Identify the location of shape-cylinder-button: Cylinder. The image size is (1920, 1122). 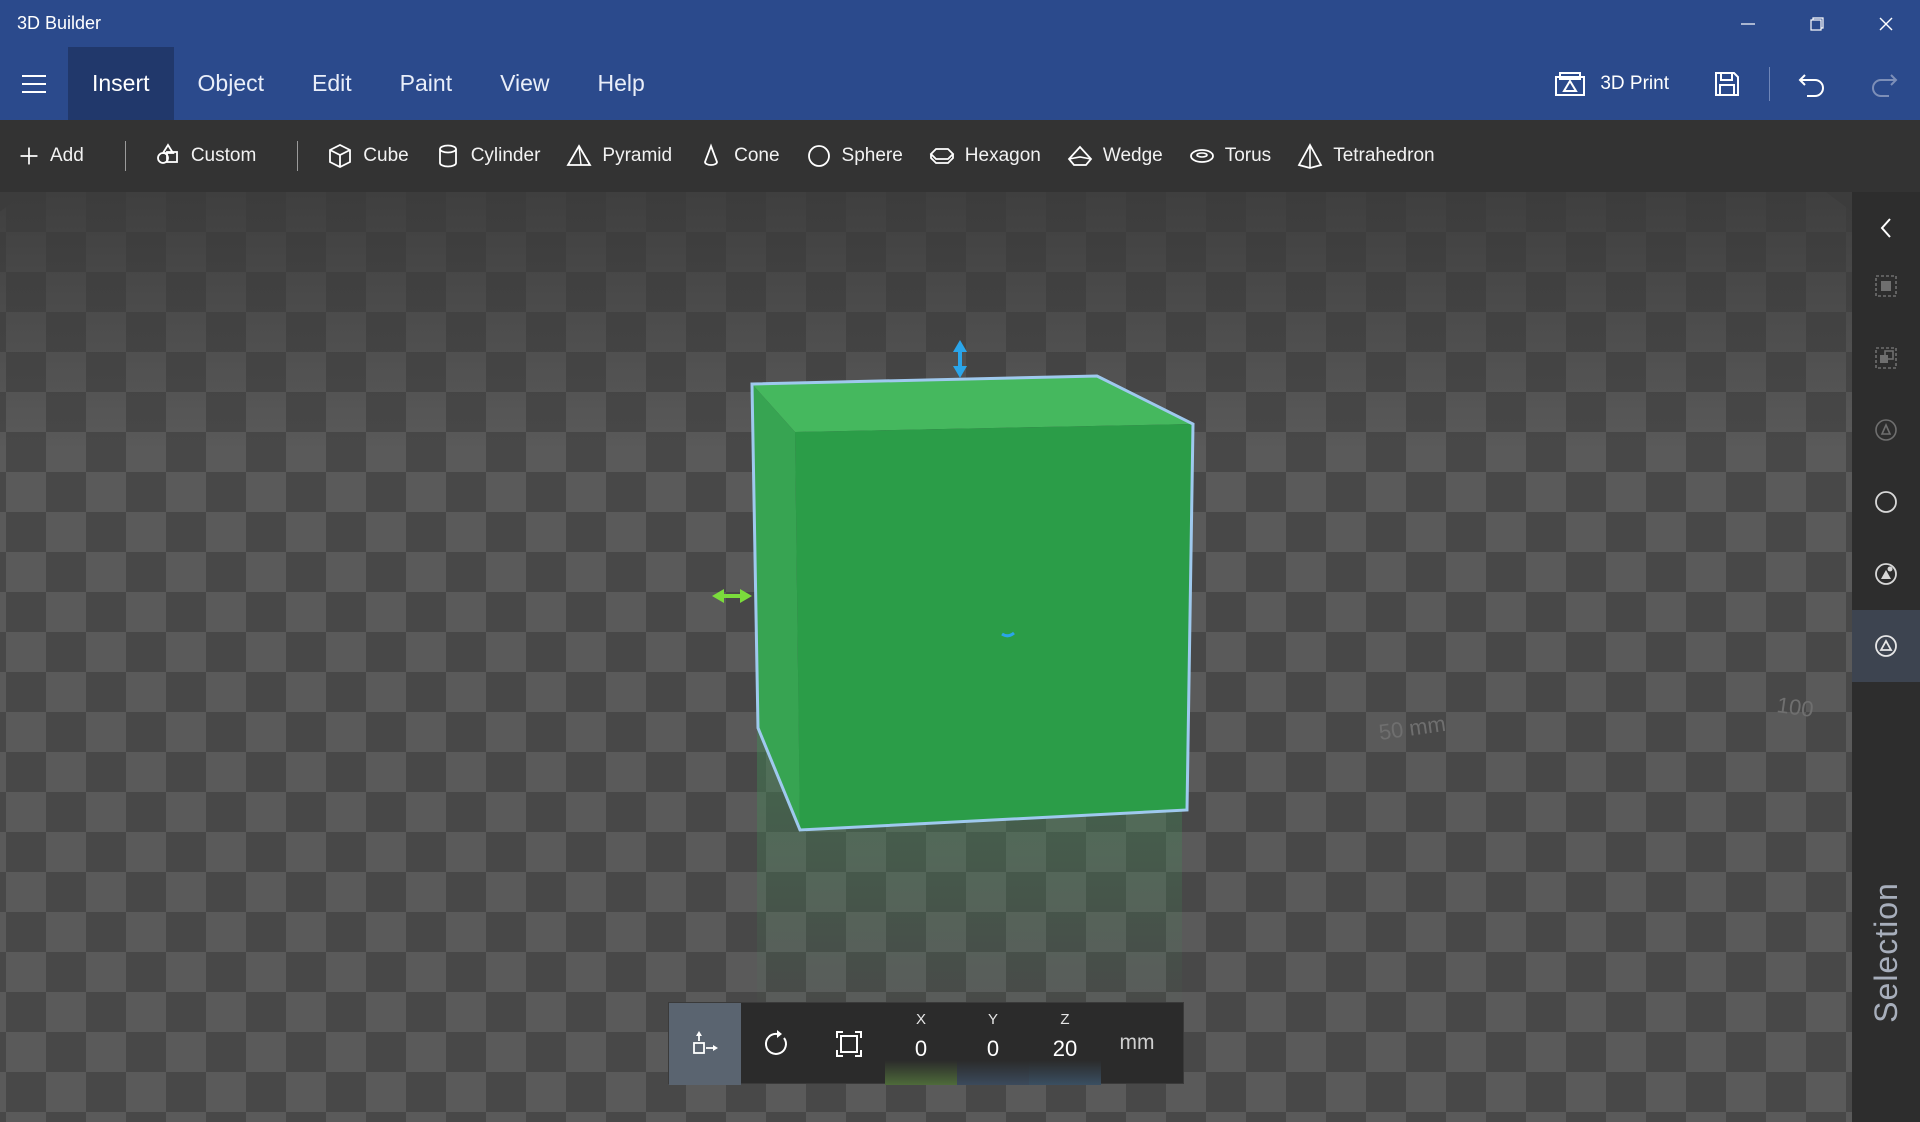
(488, 156).